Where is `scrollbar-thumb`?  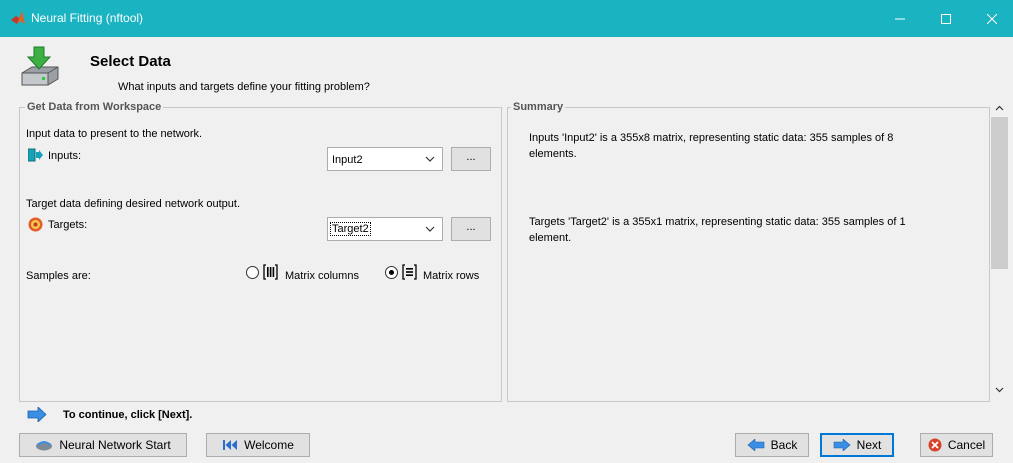
scrollbar-thumb is located at coordinates (999, 193).